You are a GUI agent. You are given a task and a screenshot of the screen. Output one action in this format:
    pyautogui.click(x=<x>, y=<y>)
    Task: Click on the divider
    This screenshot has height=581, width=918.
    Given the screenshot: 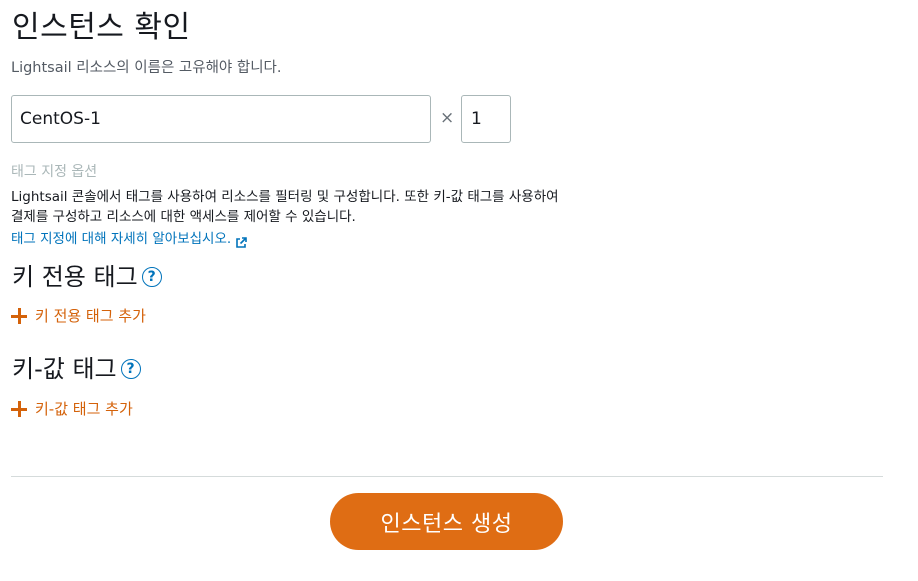 What is the action you would take?
    pyautogui.click(x=447, y=476)
    